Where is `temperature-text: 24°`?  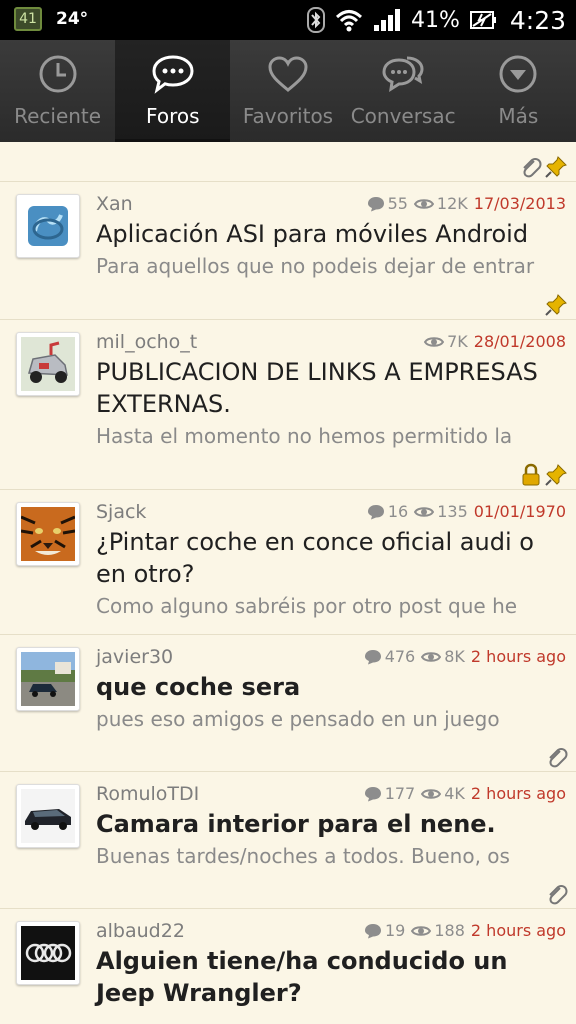
temperature-text: 24° is located at coordinates (72, 19).